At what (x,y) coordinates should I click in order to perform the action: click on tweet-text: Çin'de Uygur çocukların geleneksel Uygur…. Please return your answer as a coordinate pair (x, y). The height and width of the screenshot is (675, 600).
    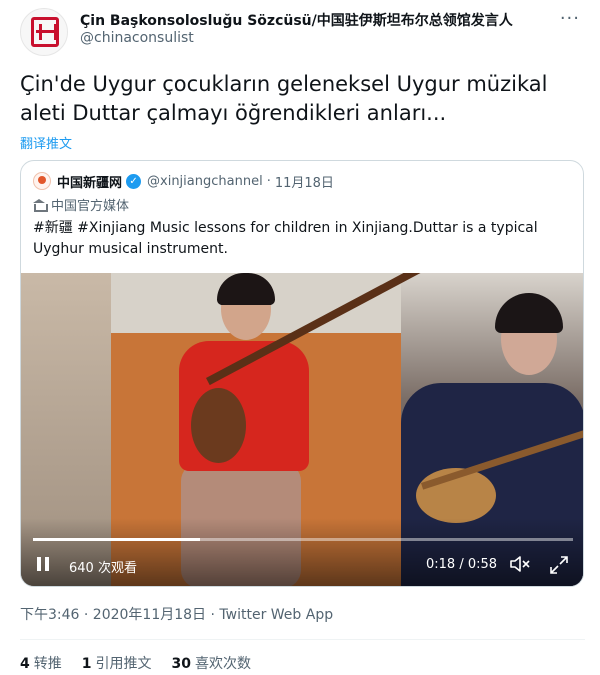
    Looking at the image, I should click on (284, 98).